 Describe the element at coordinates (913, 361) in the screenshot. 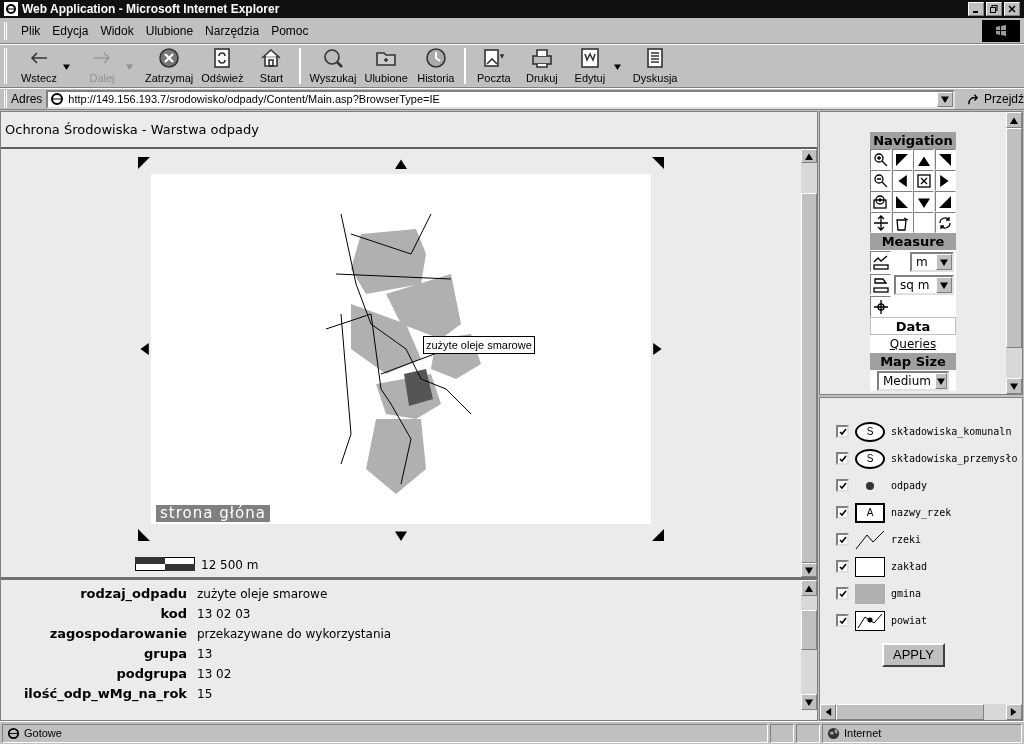

I see `section-heading: Map Size` at that location.